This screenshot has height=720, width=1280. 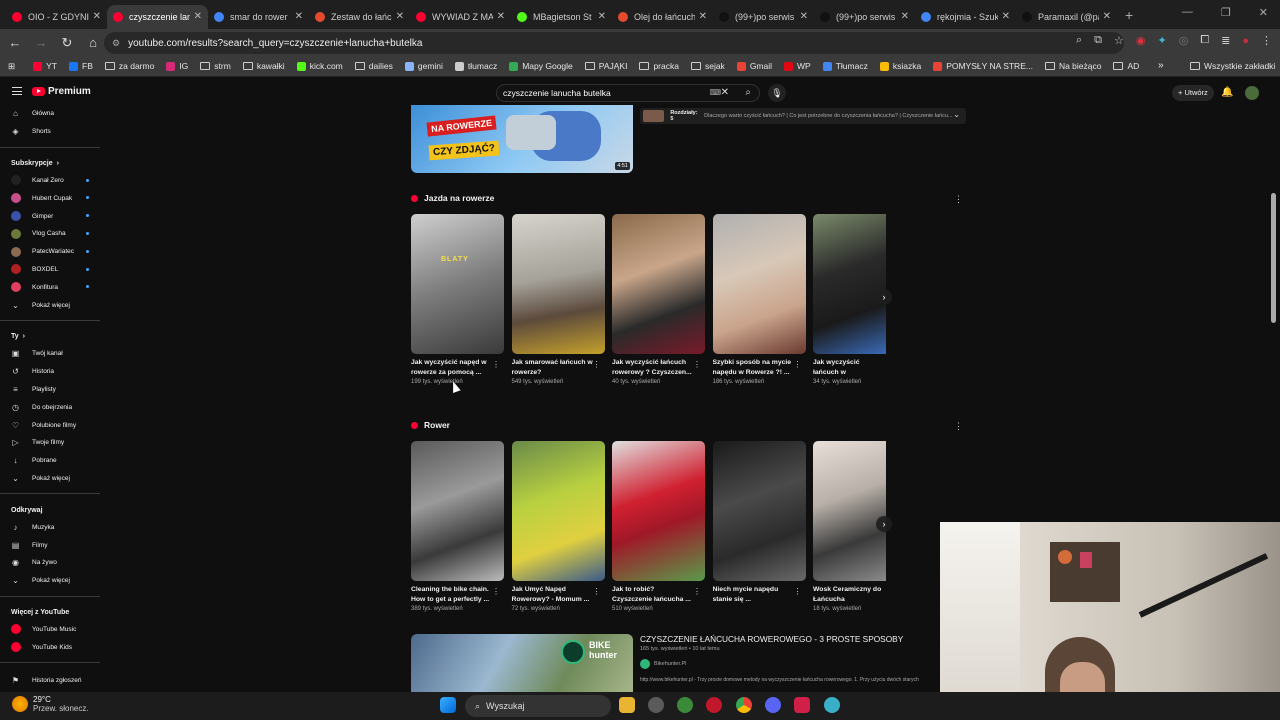 What do you see at coordinates (177, 66) in the screenshot?
I see `bookmark-item: IG` at bounding box center [177, 66].